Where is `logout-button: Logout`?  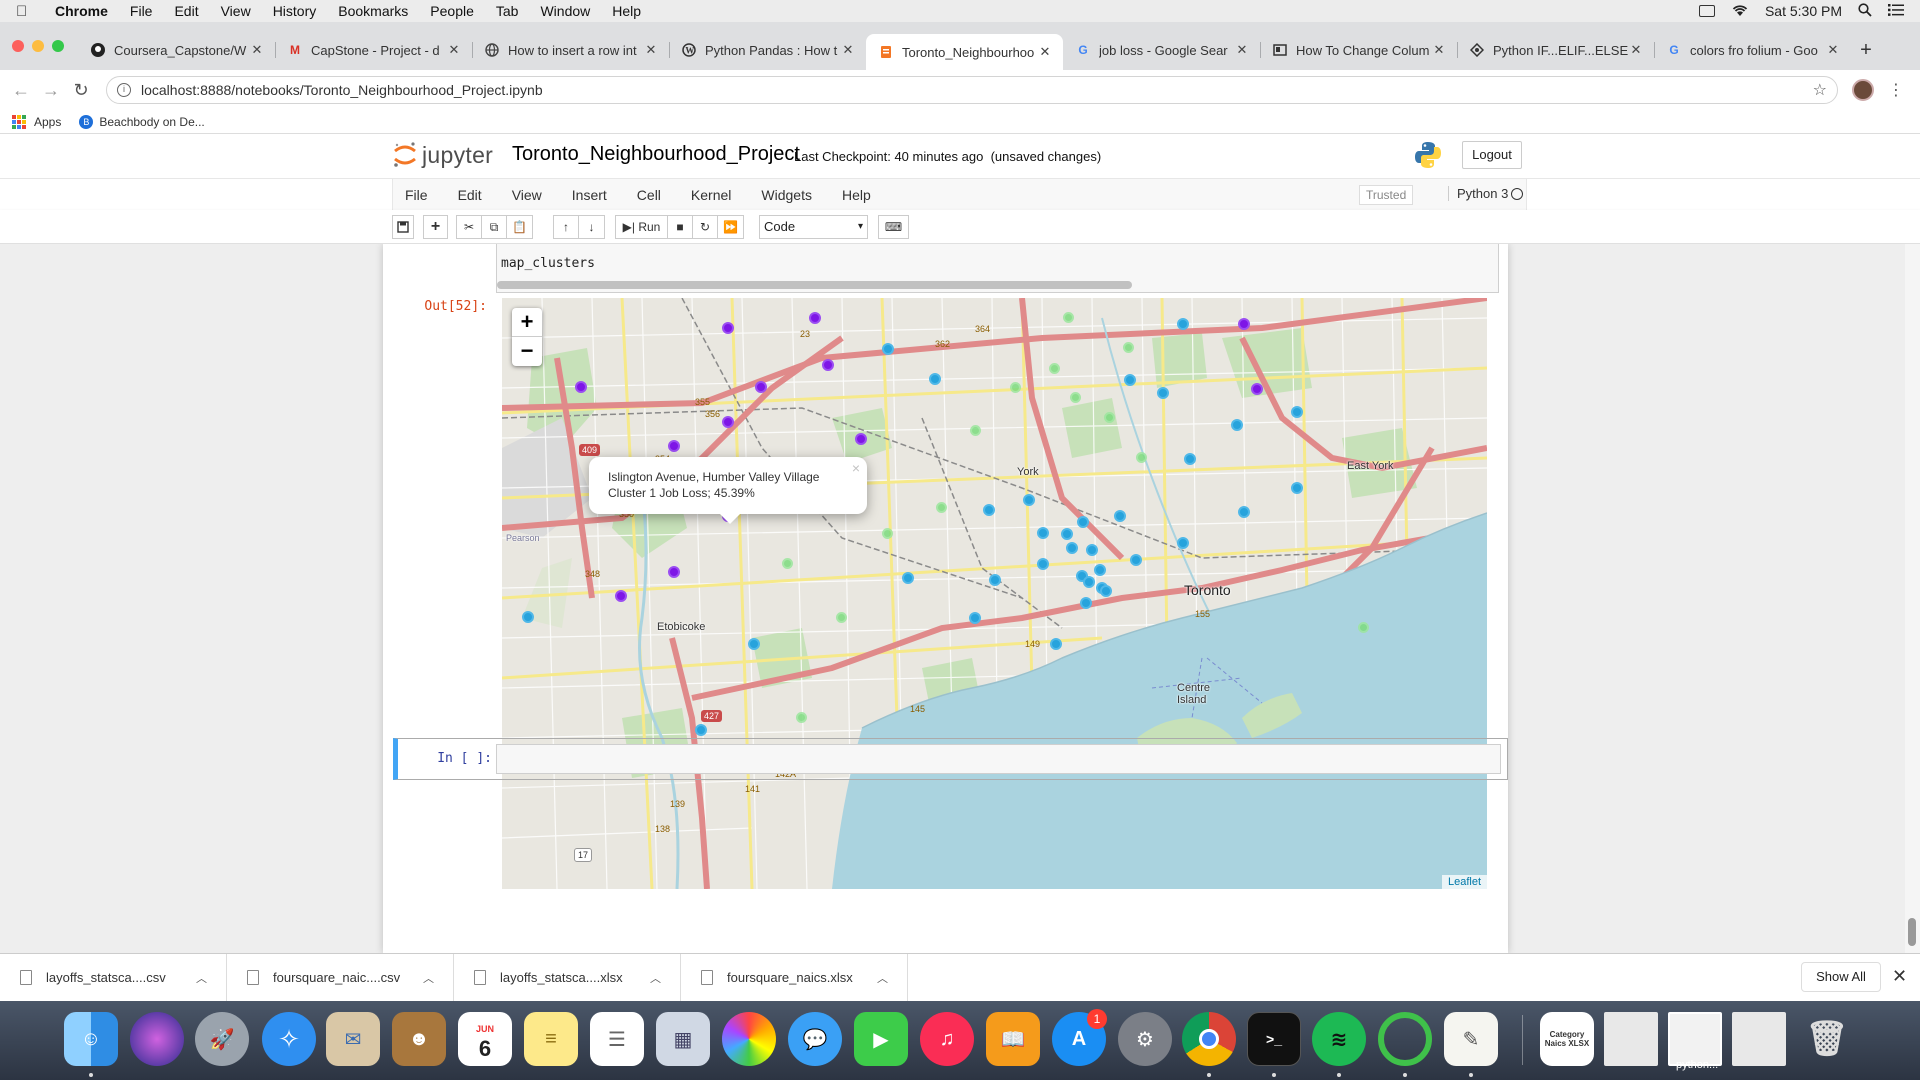
logout-button: Logout is located at coordinates (1492, 155).